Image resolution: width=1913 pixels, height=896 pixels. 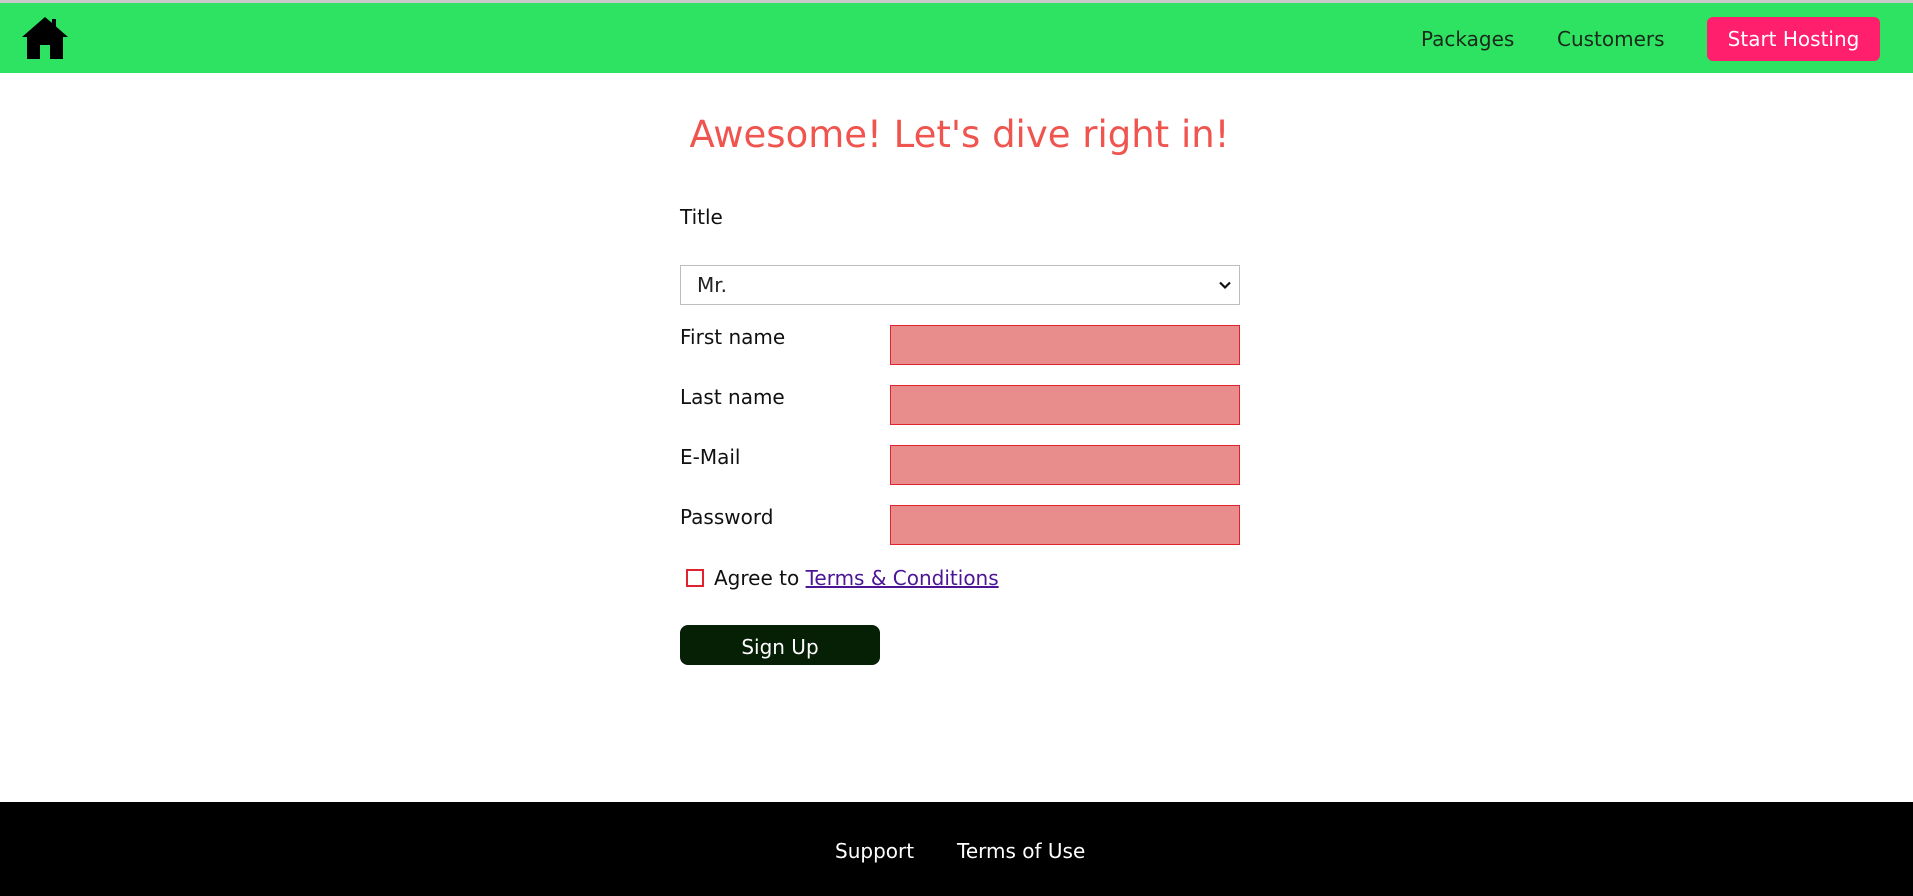 What do you see at coordinates (1467, 39) in the screenshot?
I see `nav-packages-link: Packages` at bounding box center [1467, 39].